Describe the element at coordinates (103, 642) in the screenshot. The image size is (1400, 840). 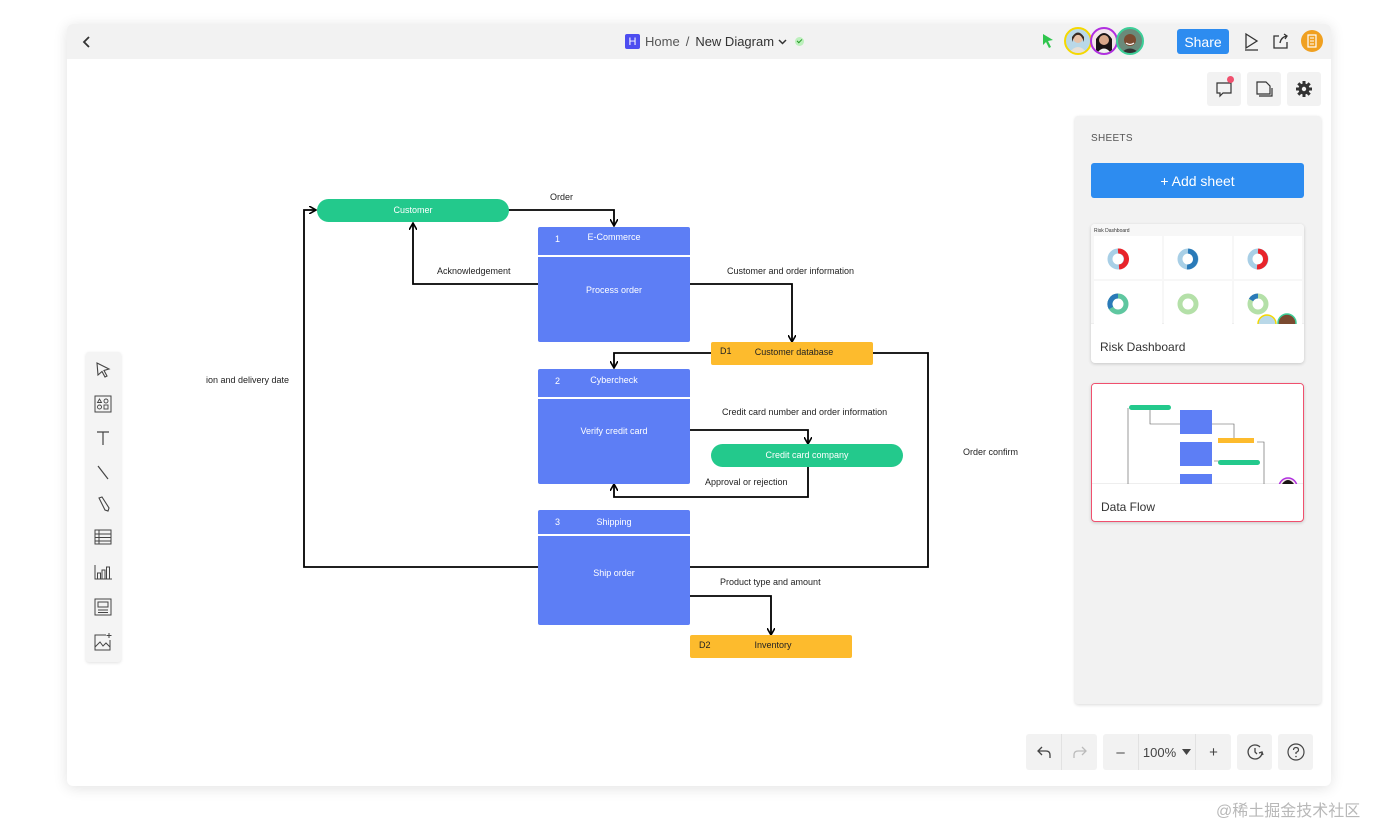
I see `image-tool` at that location.